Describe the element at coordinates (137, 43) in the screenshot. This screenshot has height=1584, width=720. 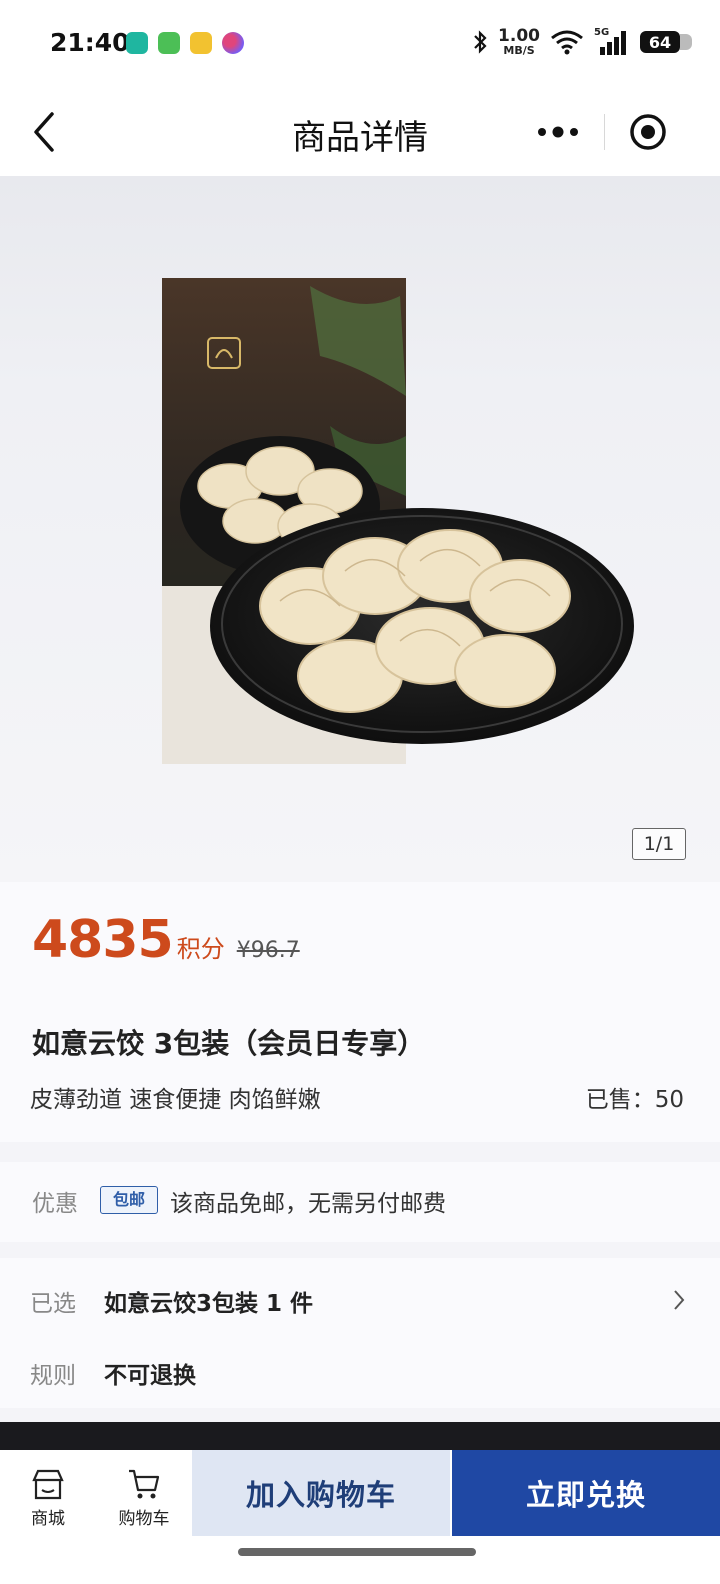
I see `app-notification-icon` at that location.